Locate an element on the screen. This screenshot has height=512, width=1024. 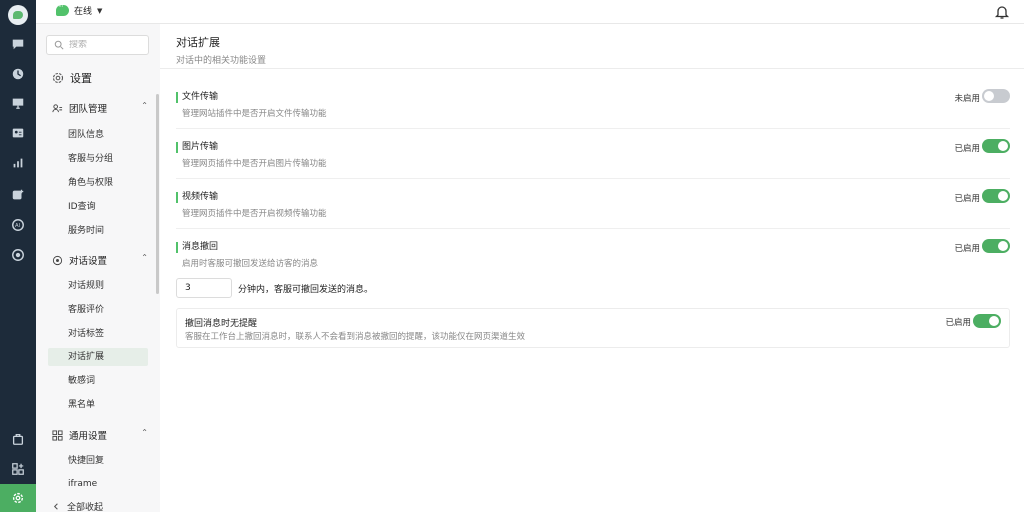
contacts-icon is located at coordinates (18, 133).